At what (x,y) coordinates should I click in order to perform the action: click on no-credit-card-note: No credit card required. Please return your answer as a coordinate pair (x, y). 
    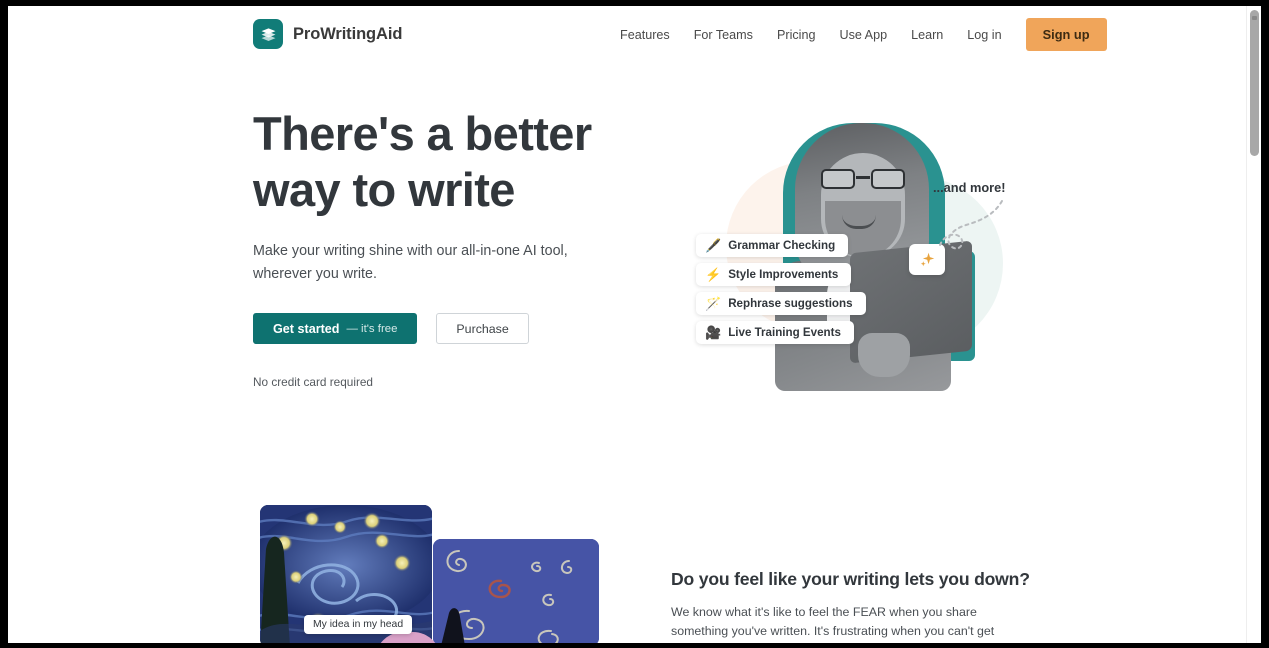
    Looking at the image, I should click on (313, 382).